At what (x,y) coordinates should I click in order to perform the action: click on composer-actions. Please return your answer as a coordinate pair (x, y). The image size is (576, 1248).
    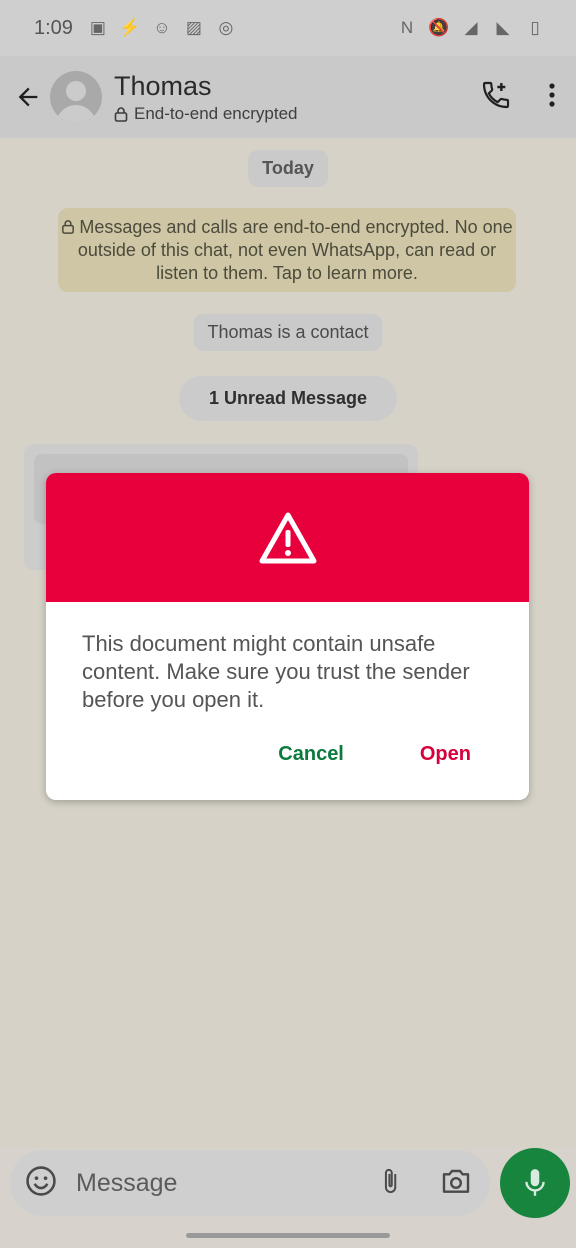
    Looking at the image, I should click on (424, 1183).